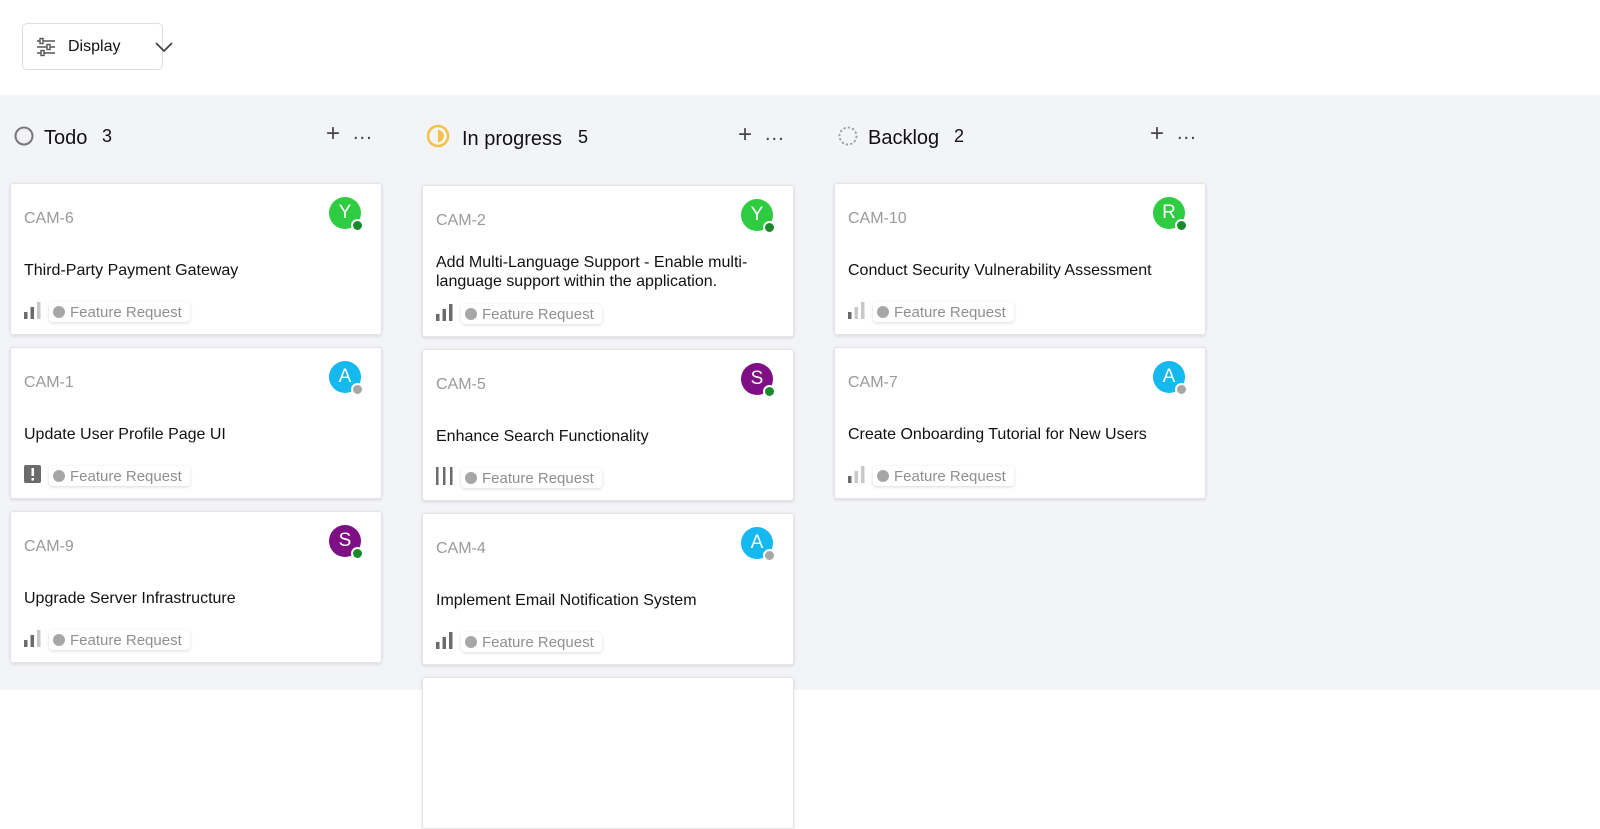 This screenshot has height=829, width=1600. I want to click on issue-id: CAM-7, so click(873, 382).